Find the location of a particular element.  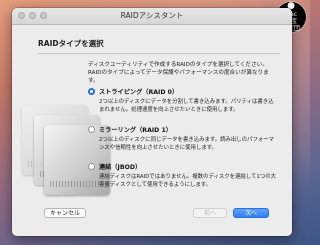

option-label: ストライピング（RAID 0） is located at coordinates (139, 92).